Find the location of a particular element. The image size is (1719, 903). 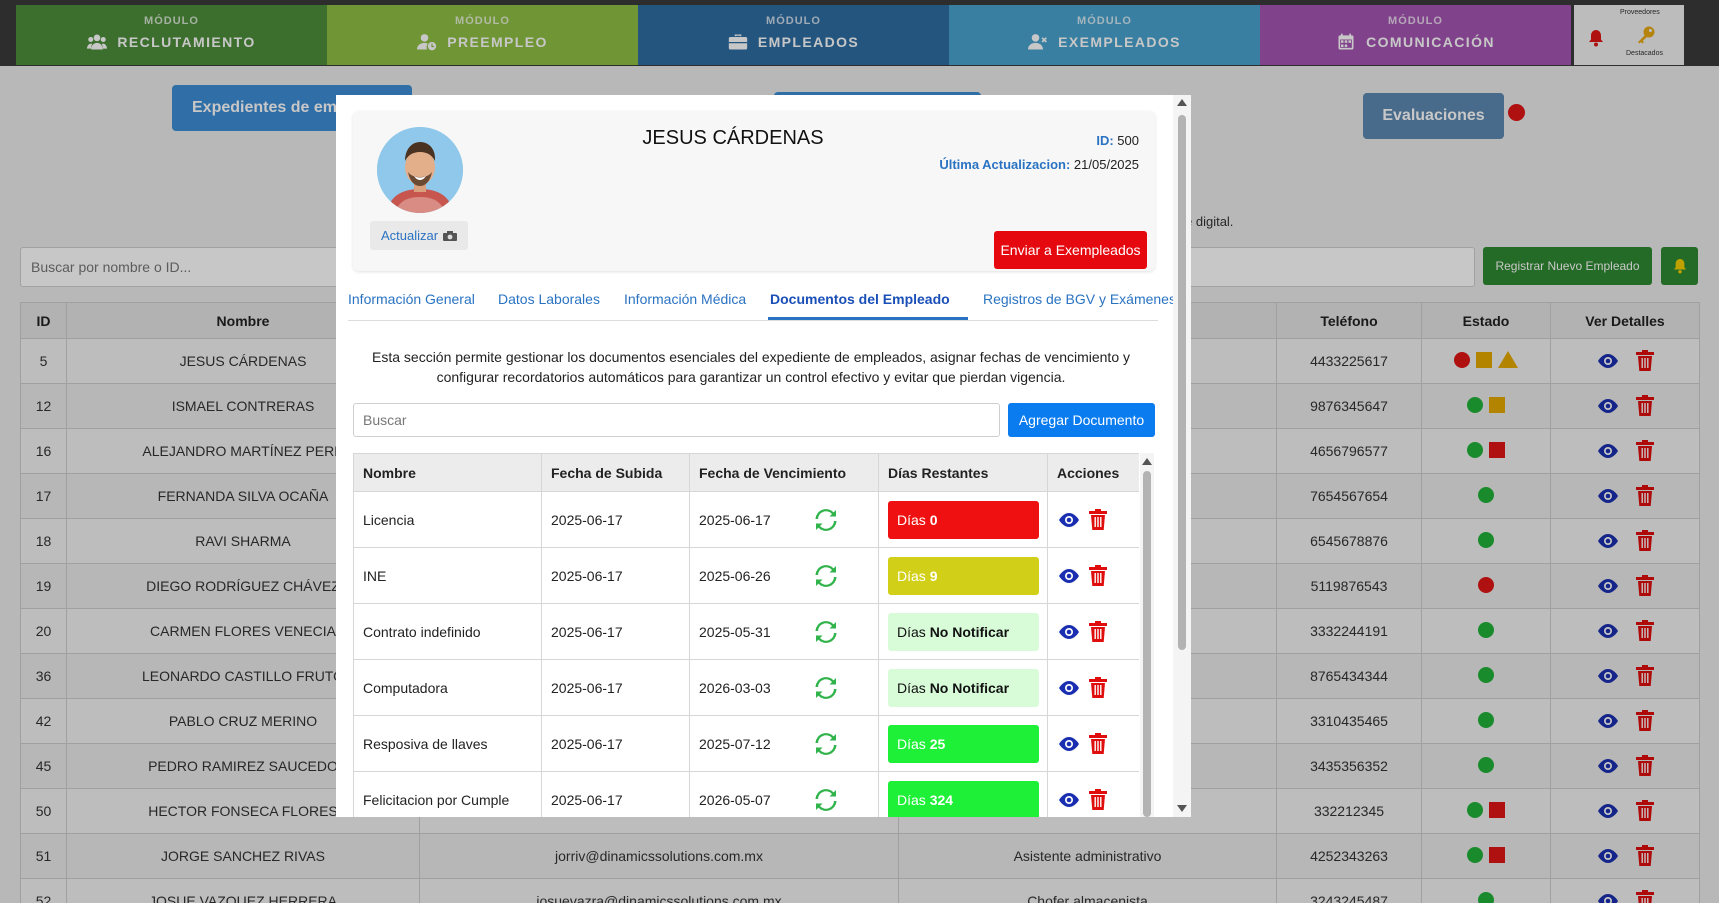

update-photo-label: Actualizar is located at coordinates (409, 235).